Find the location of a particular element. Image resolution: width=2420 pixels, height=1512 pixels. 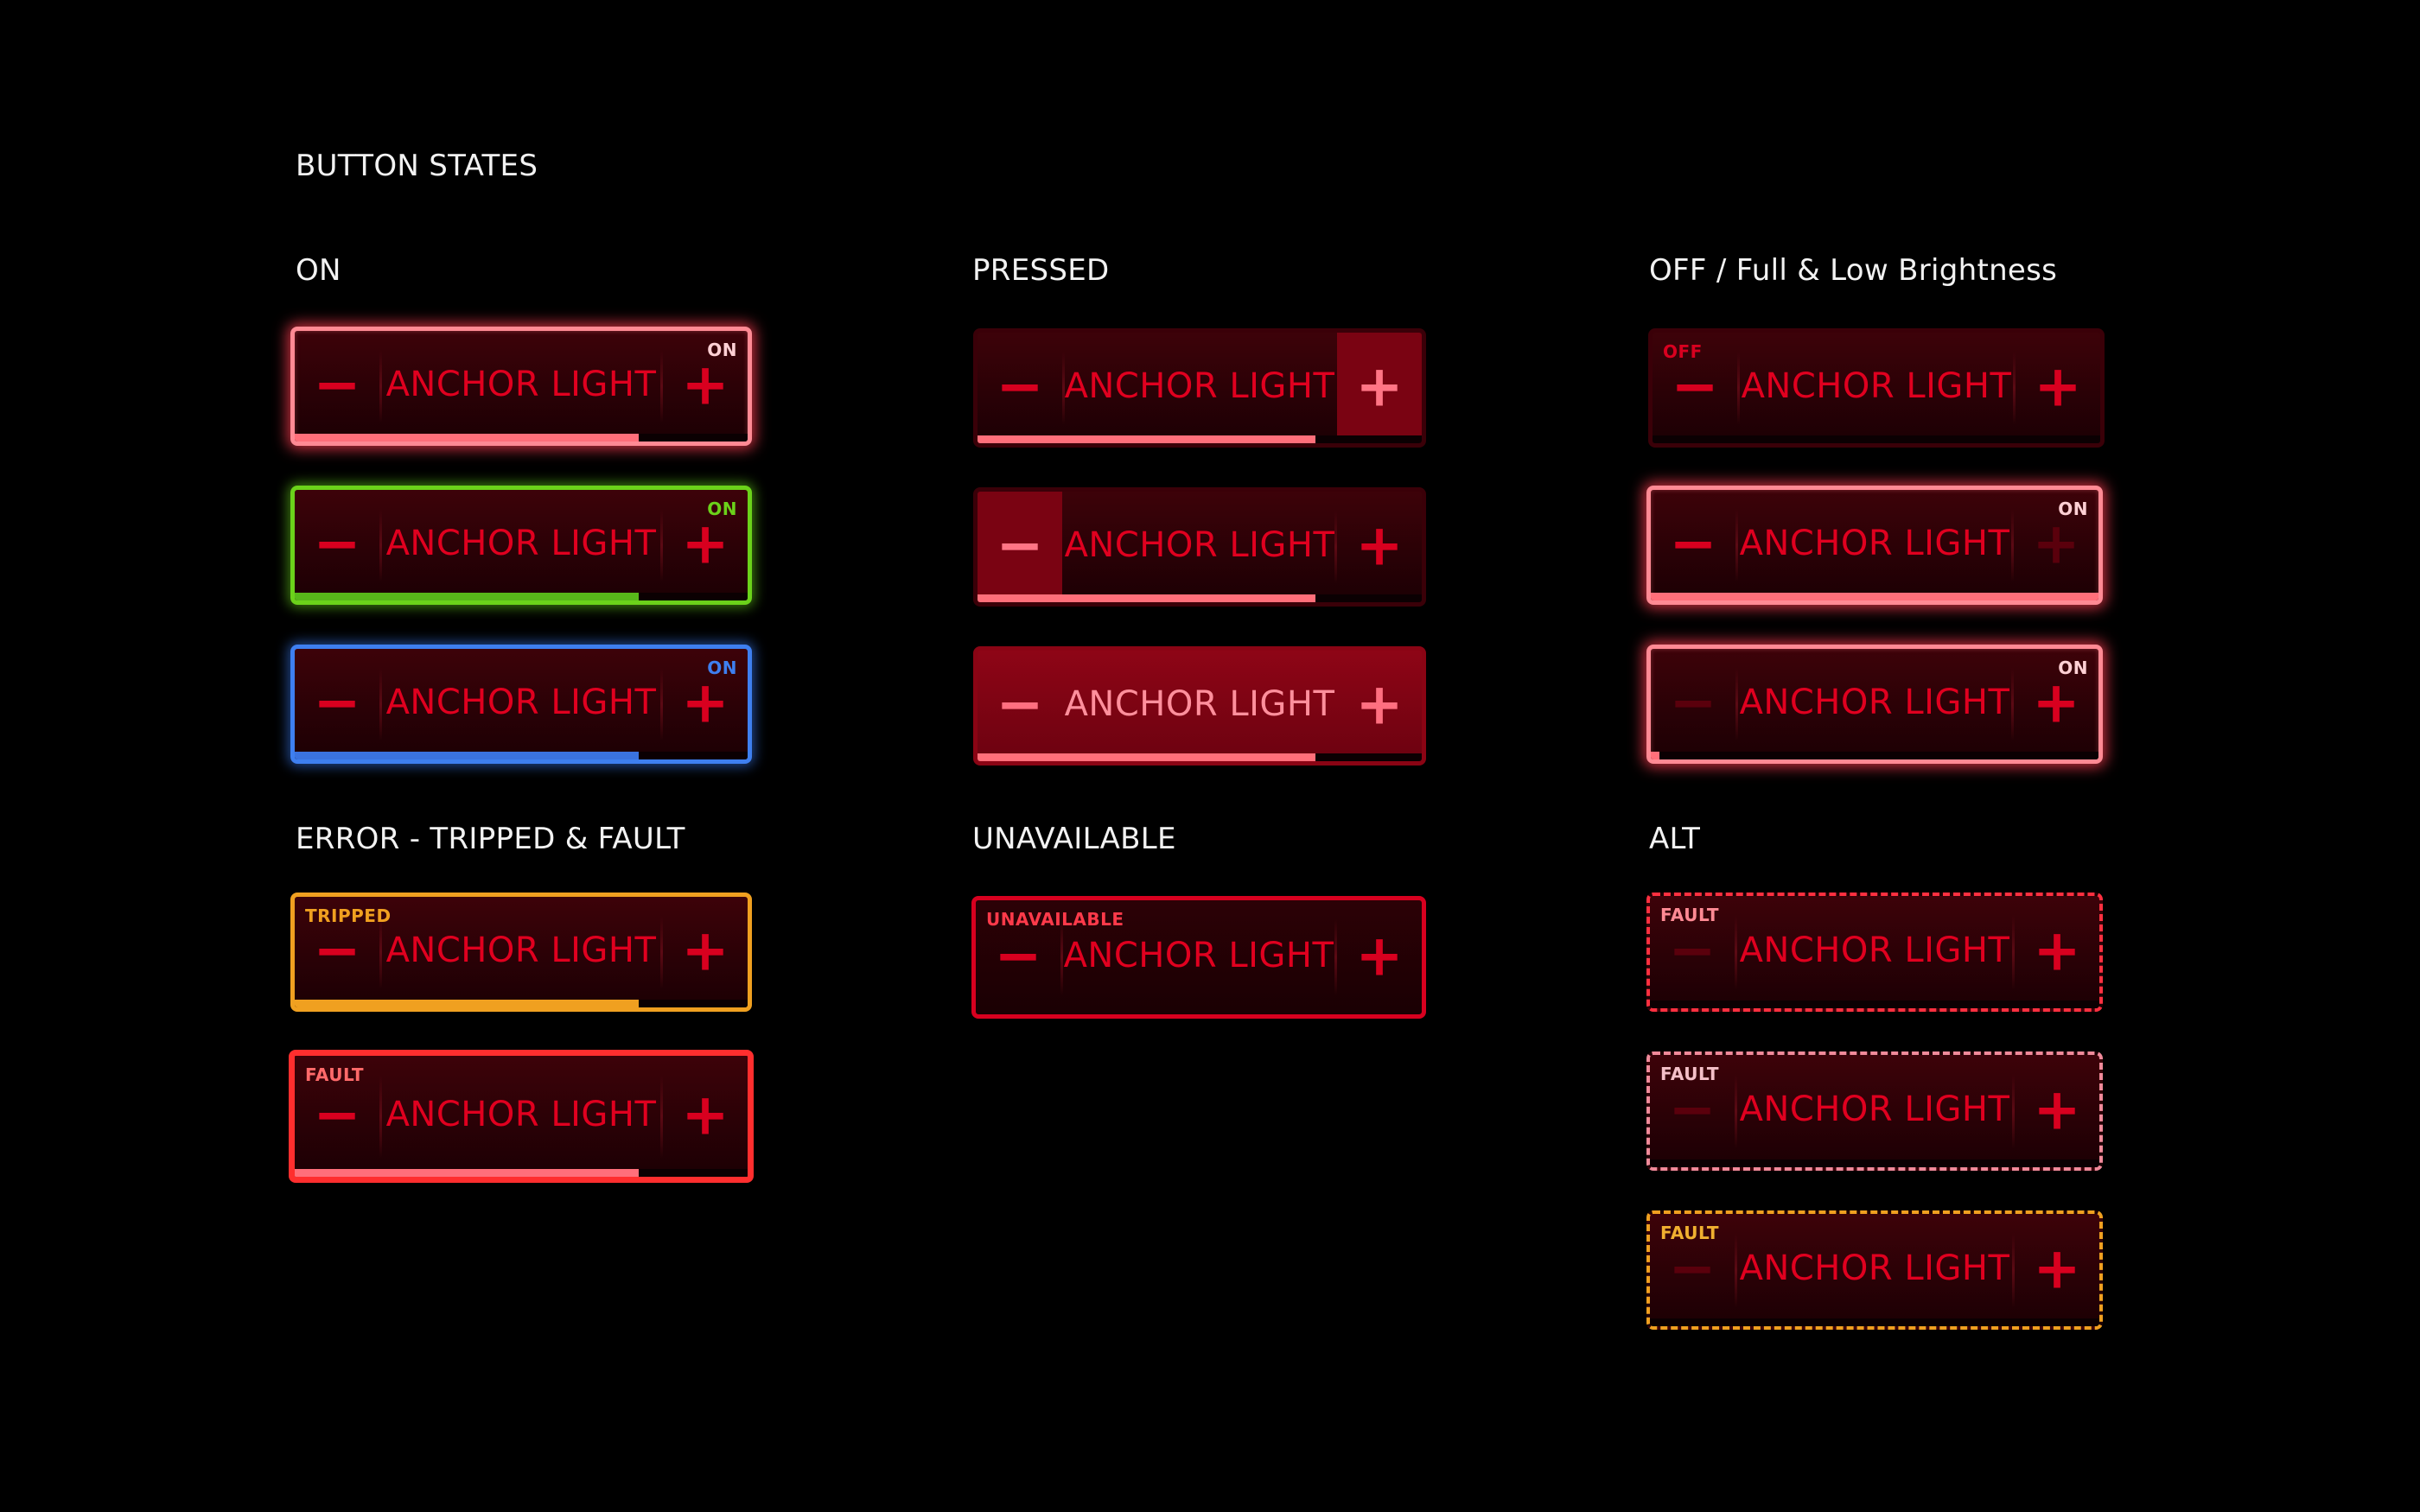

status-badge: UNAVAILABLE is located at coordinates (1055, 919).